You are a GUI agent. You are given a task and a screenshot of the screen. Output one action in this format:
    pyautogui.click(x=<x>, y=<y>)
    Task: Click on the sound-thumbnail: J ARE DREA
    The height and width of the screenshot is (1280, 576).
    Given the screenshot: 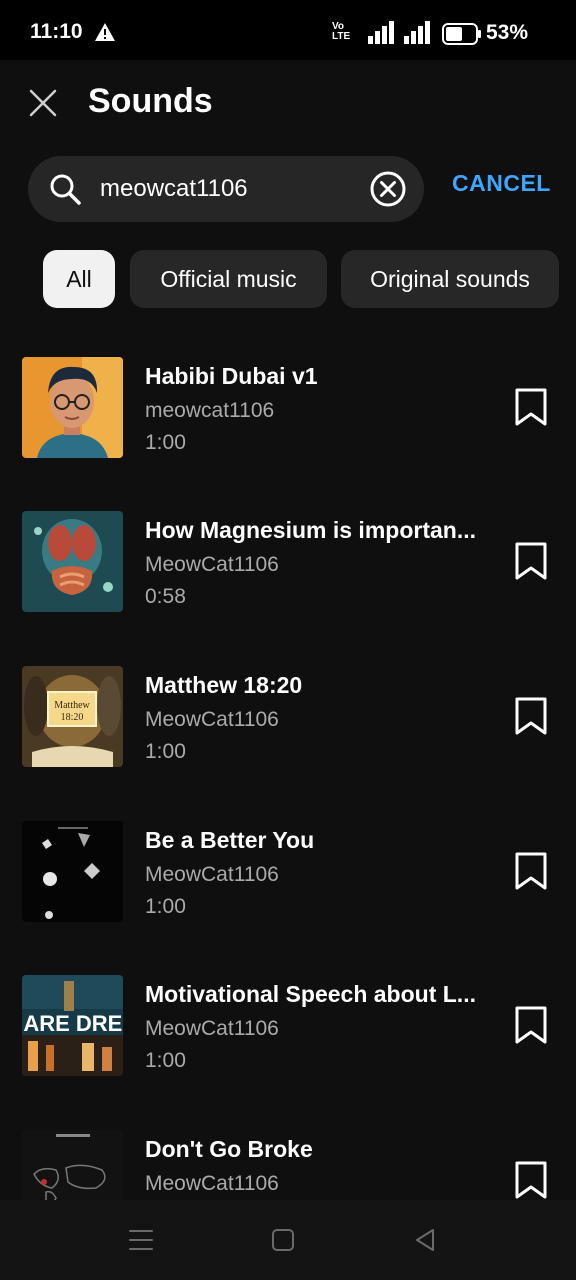 What is the action you would take?
    pyautogui.click(x=72, y=1025)
    